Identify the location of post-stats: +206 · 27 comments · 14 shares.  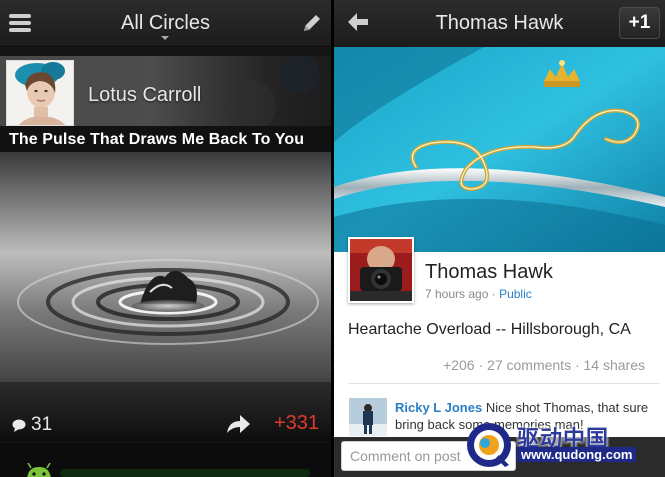
(544, 365).